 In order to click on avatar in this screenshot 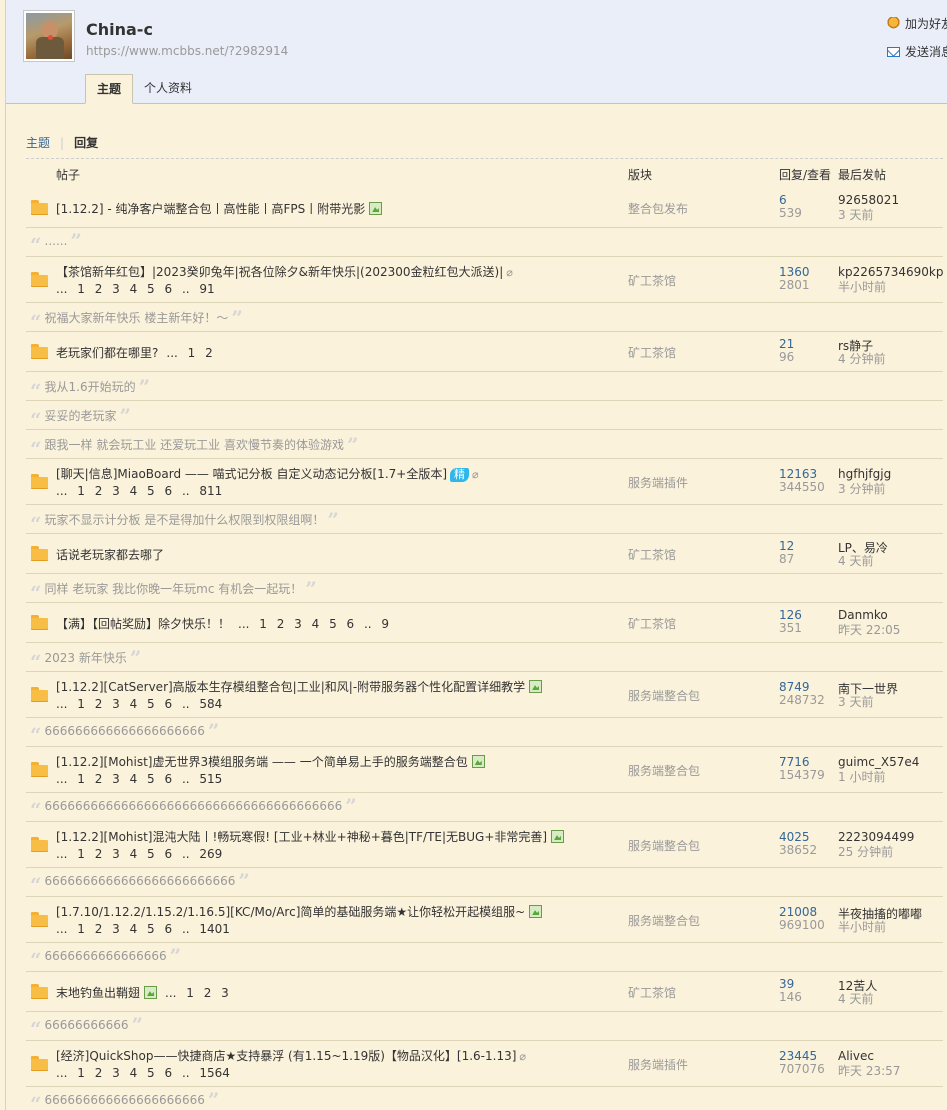, I will do `click(49, 36)`.